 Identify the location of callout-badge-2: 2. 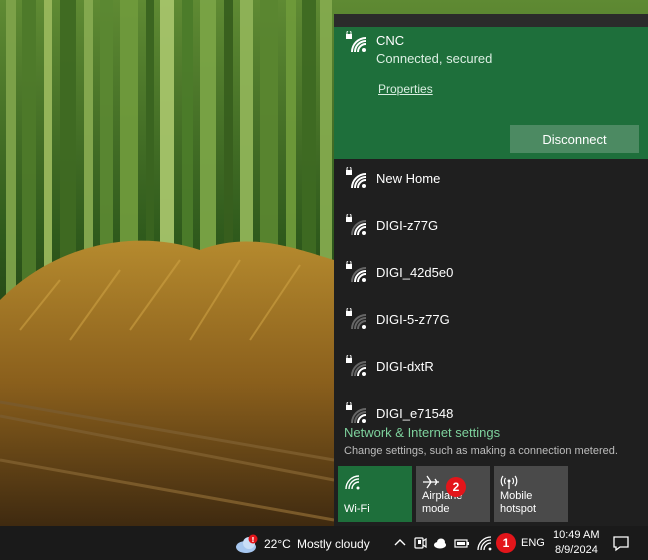
(456, 487).